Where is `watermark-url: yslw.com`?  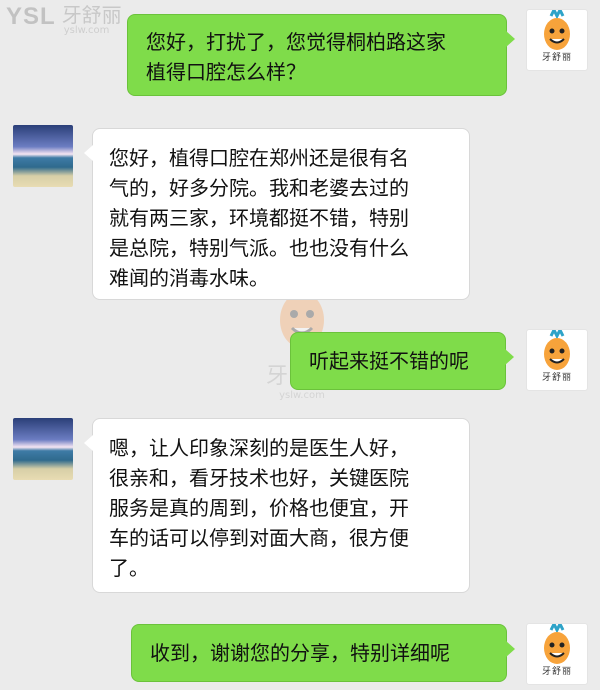
watermark-url: yslw.com is located at coordinates (302, 395).